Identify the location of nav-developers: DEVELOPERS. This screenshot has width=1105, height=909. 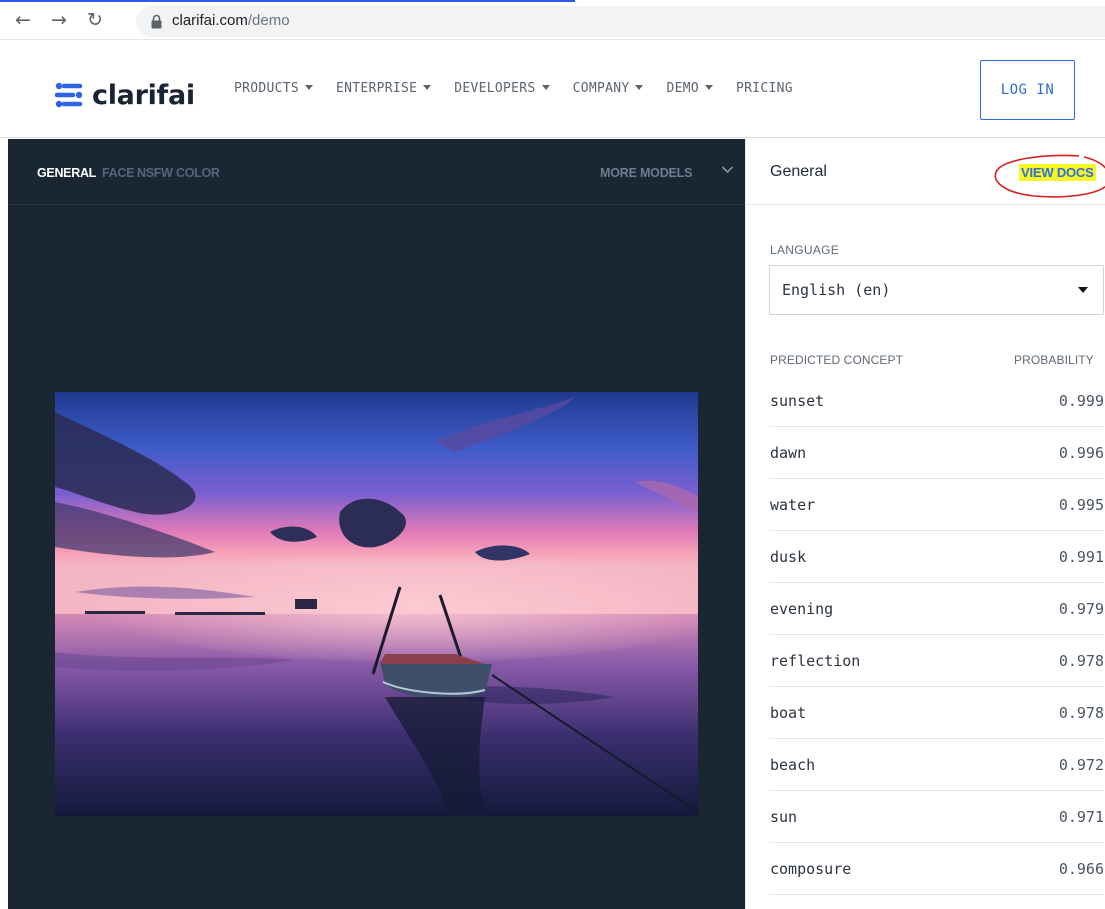
(502, 88).